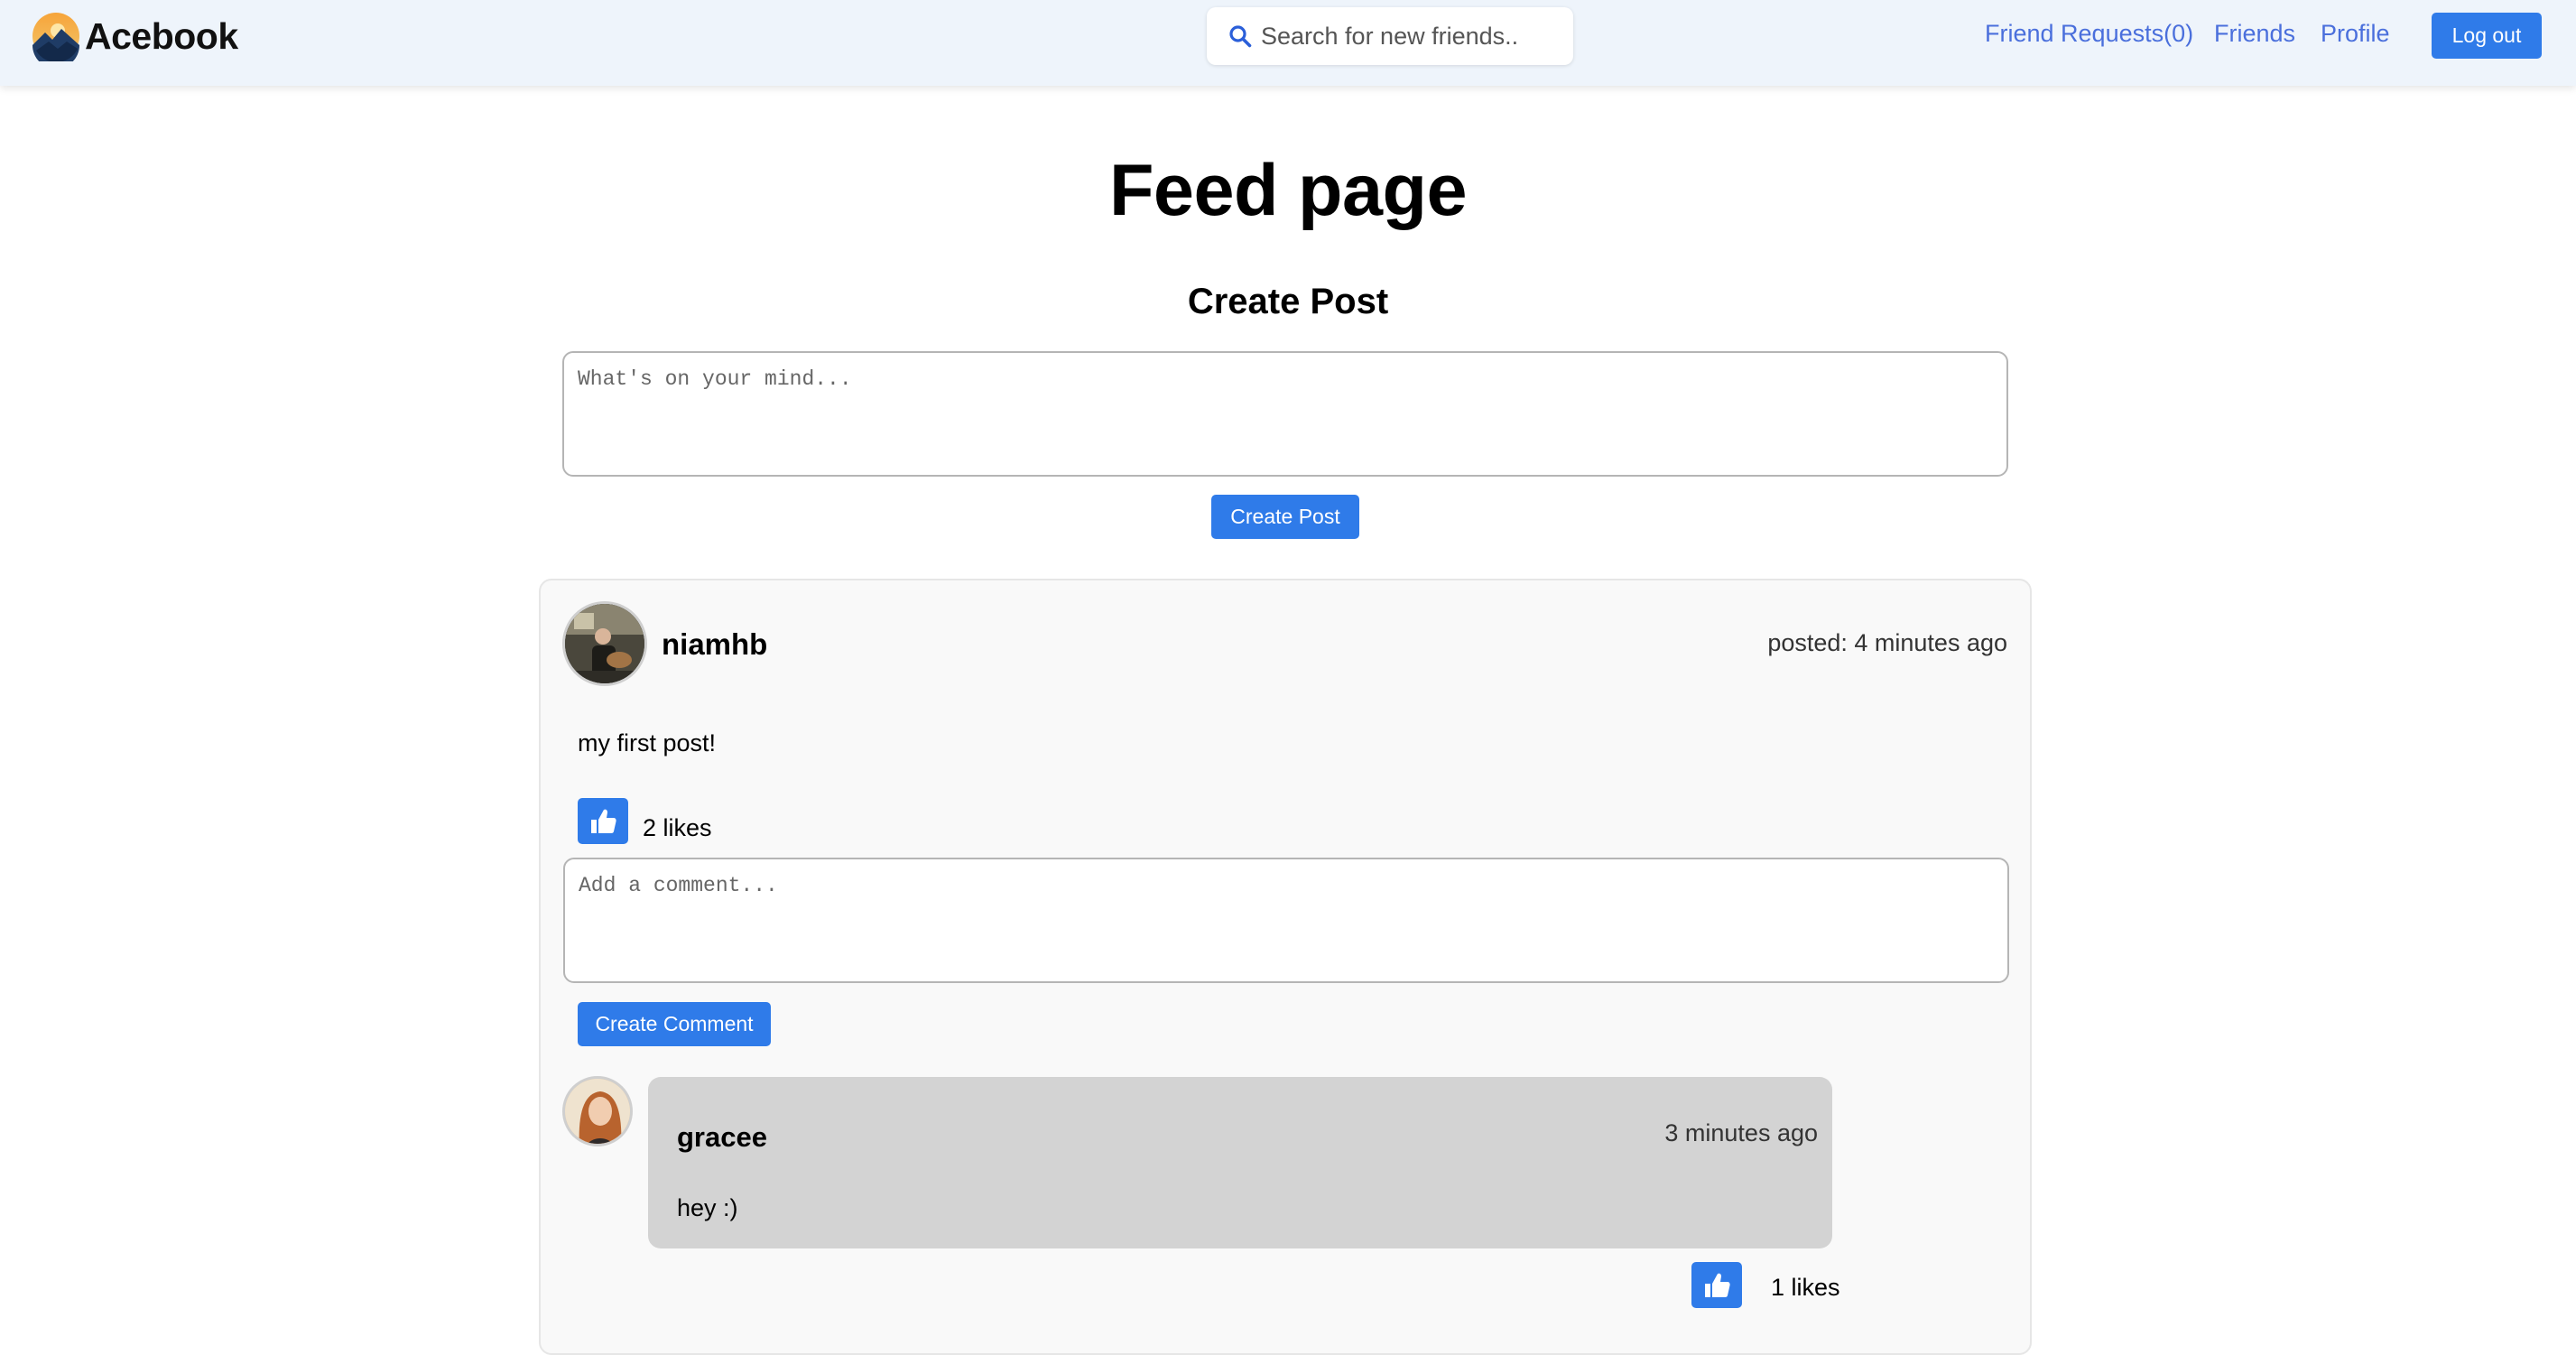 The image size is (2576, 1355). Describe the element at coordinates (708, 1207) in the screenshot. I see `comment-text: hey :)` at that location.